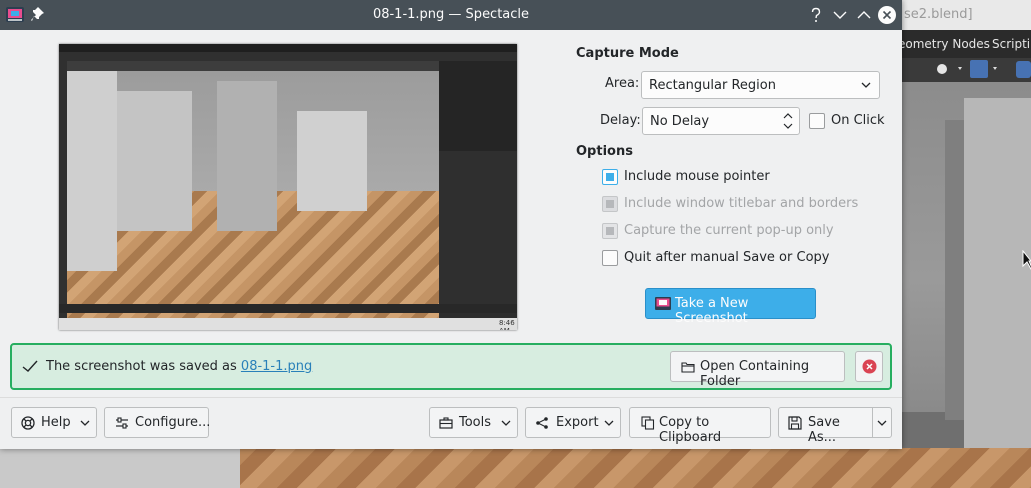  I want to click on preview-titlebar, so click(288, 48).